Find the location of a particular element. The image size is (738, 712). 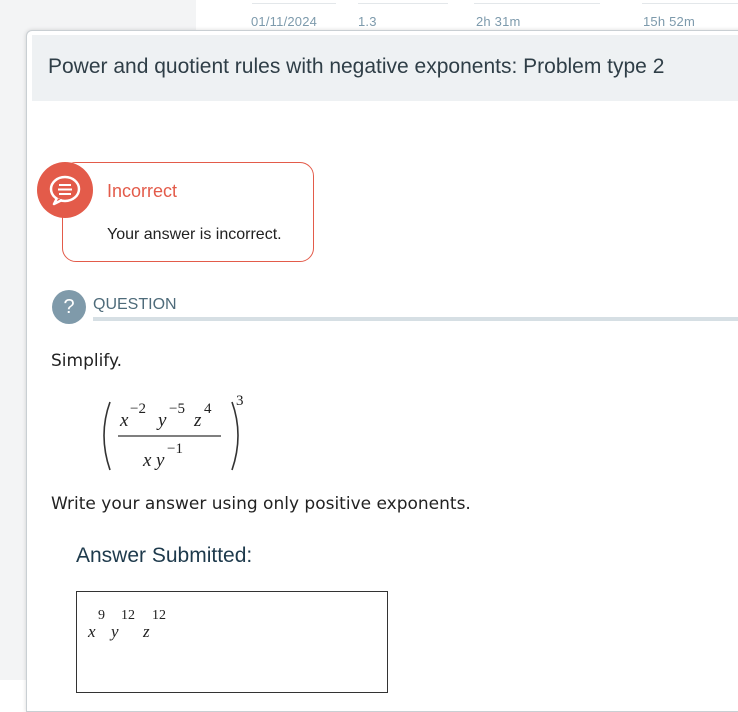

numerator-base-z: z is located at coordinates (198, 420).